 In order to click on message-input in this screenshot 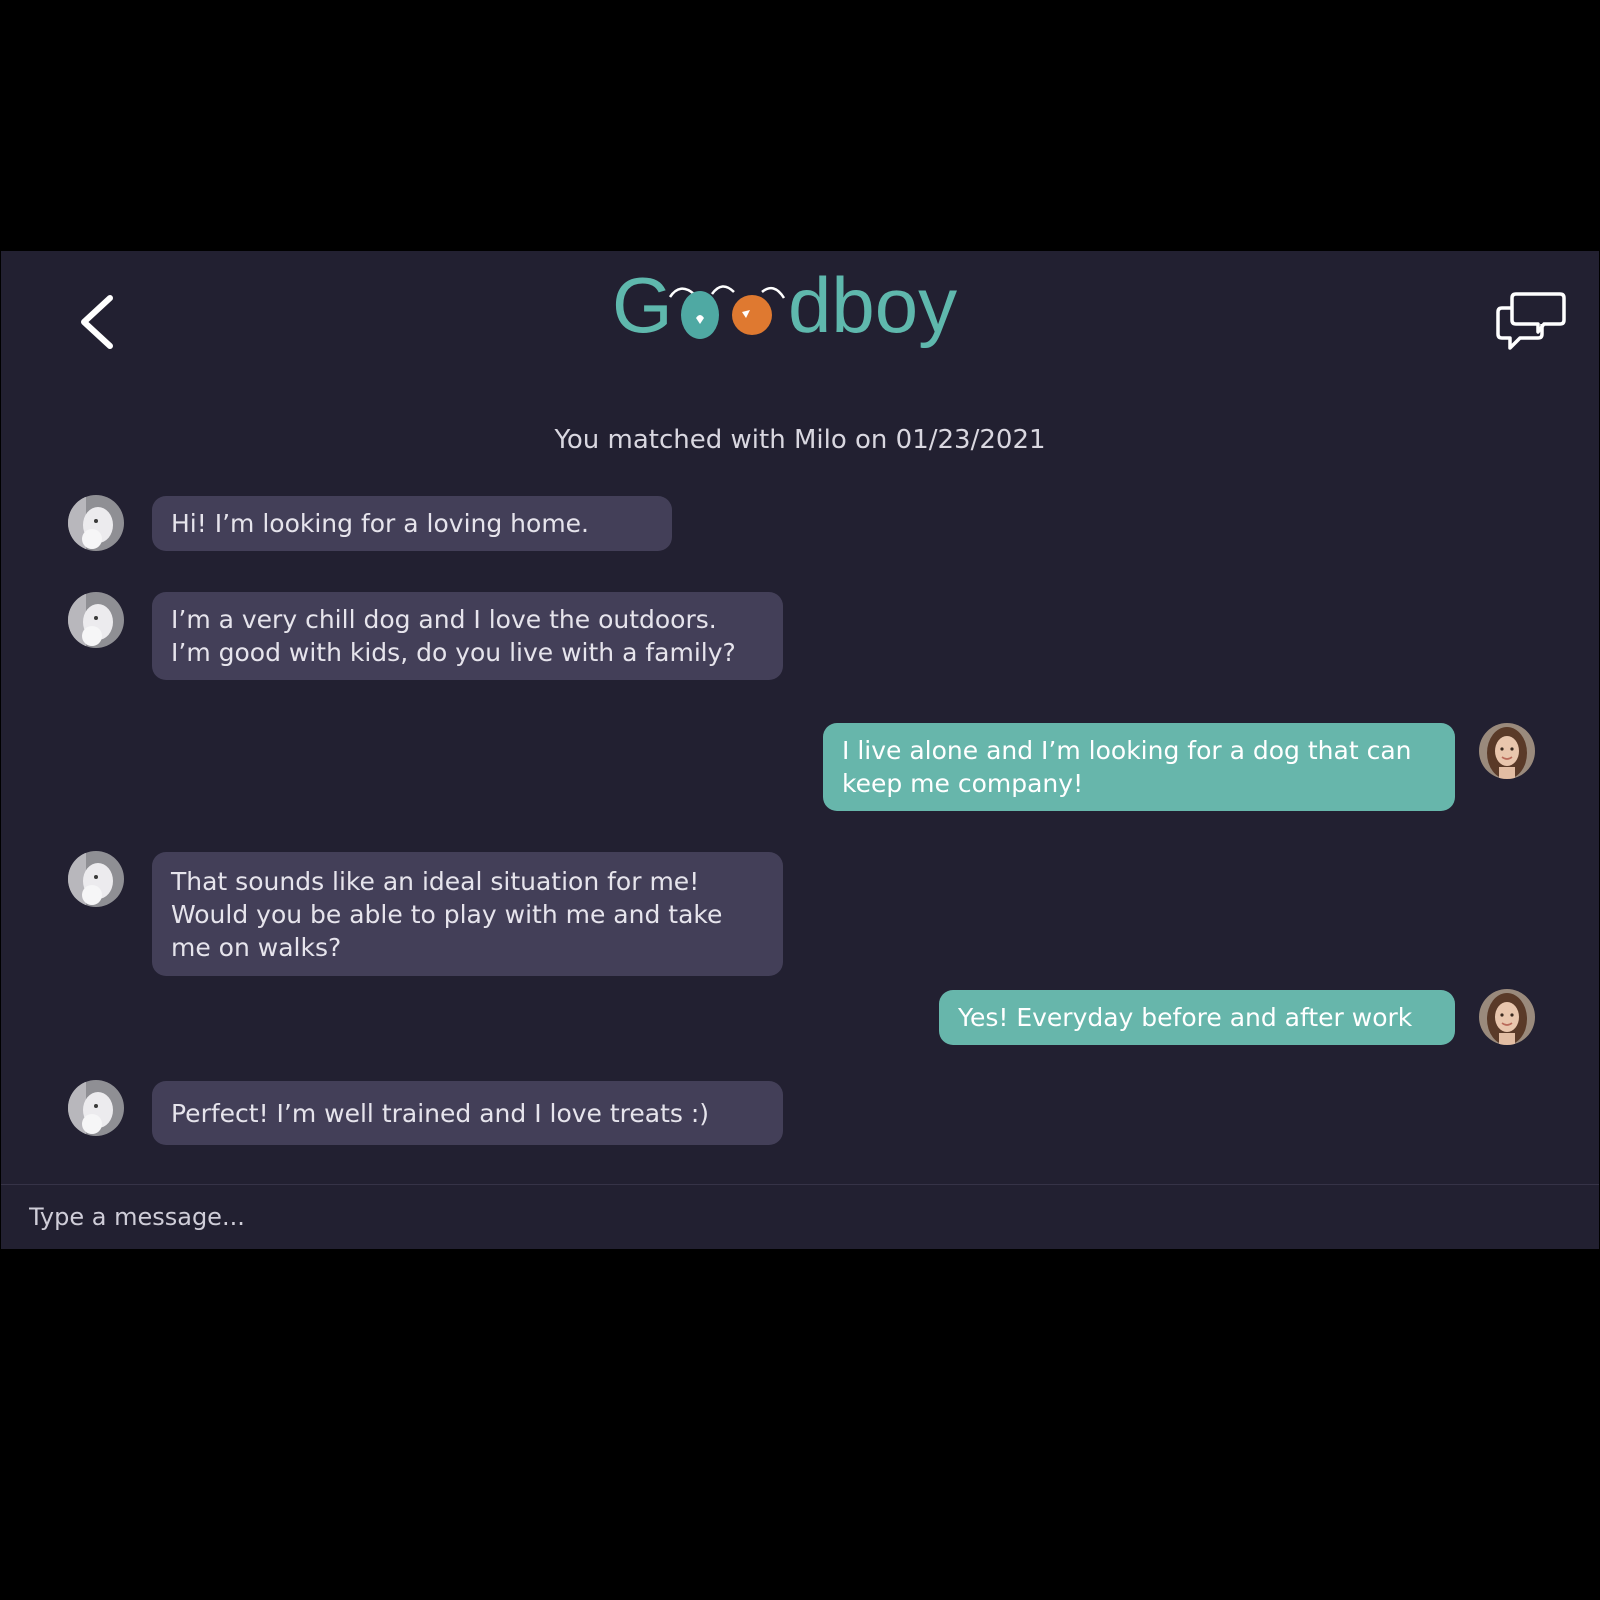, I will do `click(800, 1217)`.